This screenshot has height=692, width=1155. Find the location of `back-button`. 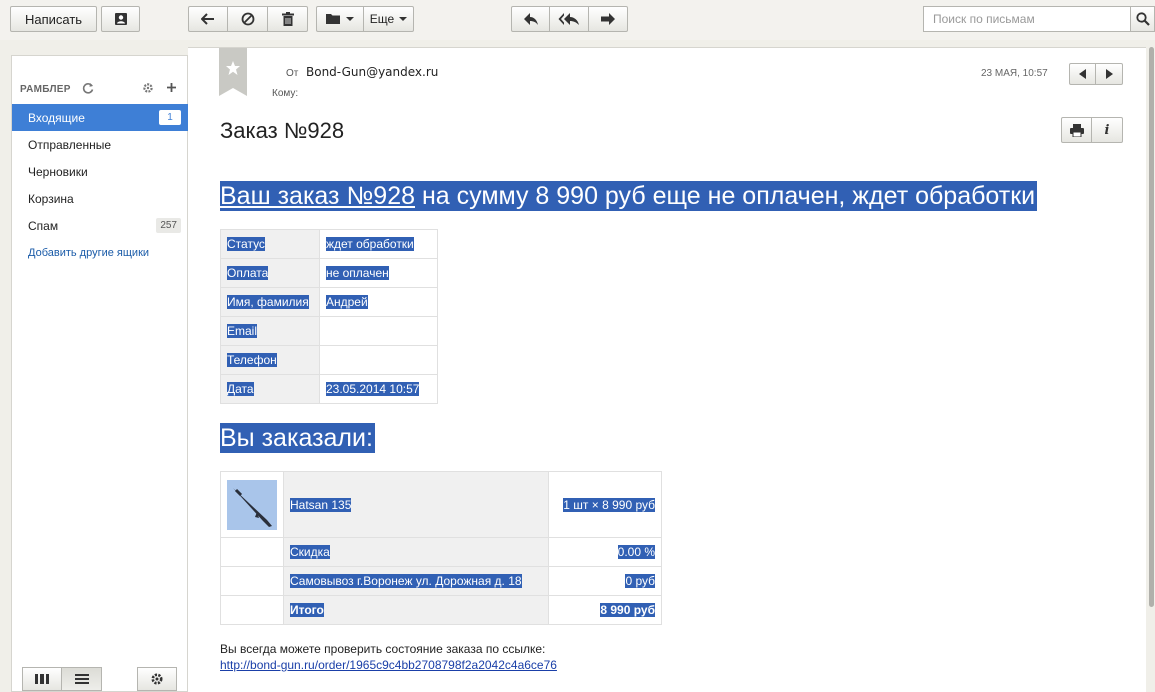

back-button is located at coordinates (208, 19).